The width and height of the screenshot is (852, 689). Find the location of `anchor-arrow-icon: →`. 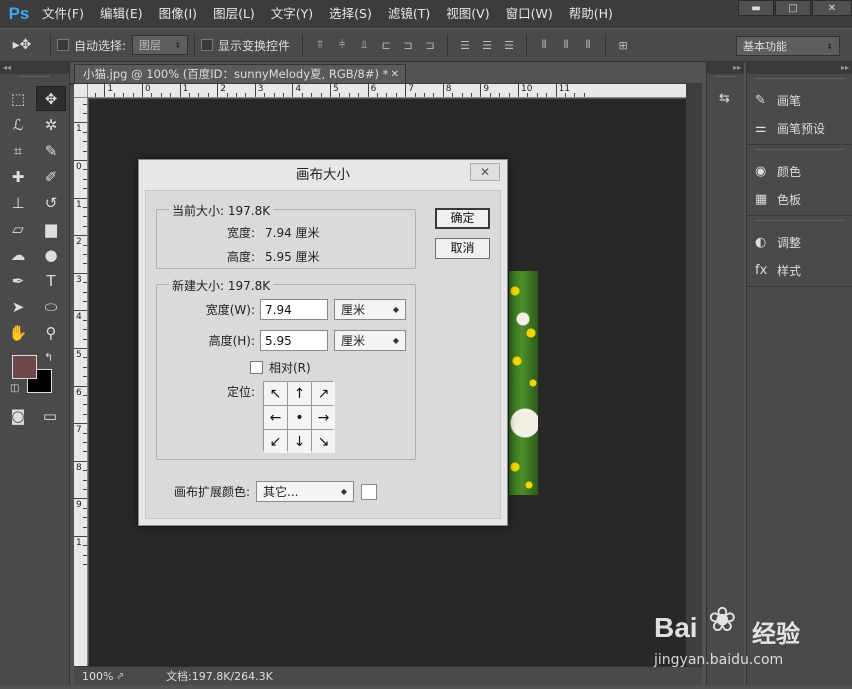

anchor-arrow-icon: → is located at coordinates (323, 417).